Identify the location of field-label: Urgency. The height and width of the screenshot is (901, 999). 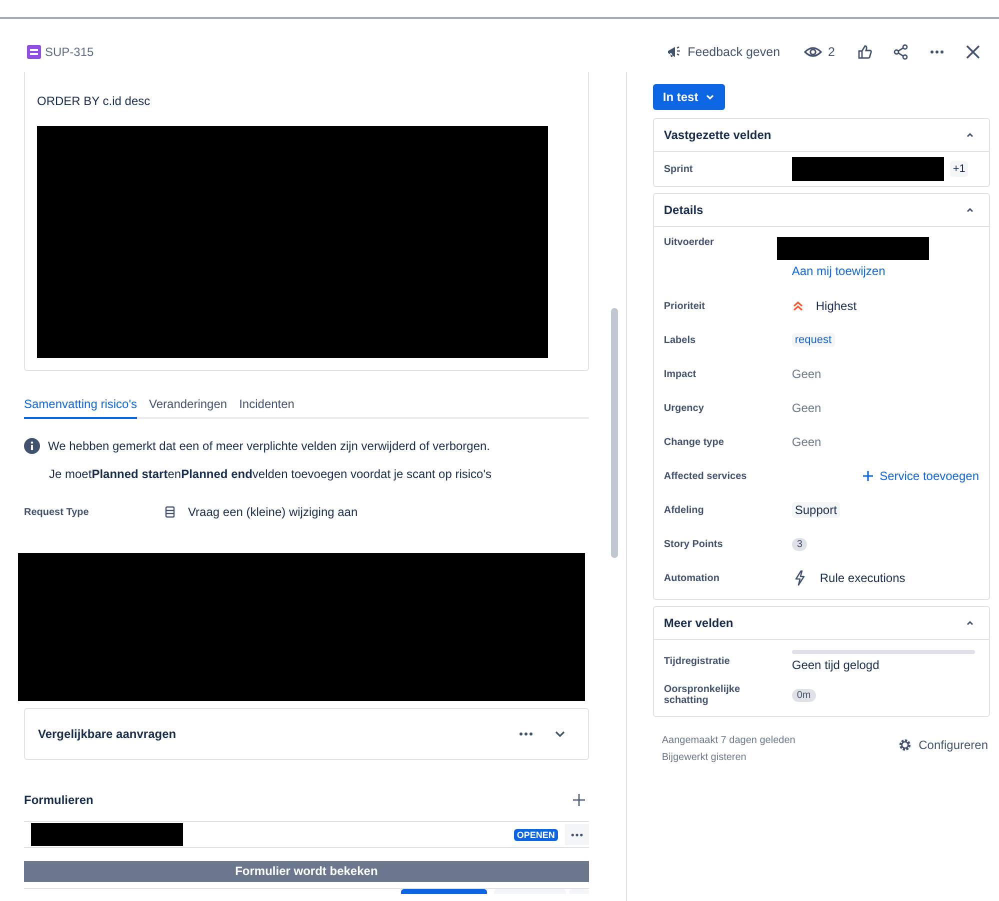
(684, 408).